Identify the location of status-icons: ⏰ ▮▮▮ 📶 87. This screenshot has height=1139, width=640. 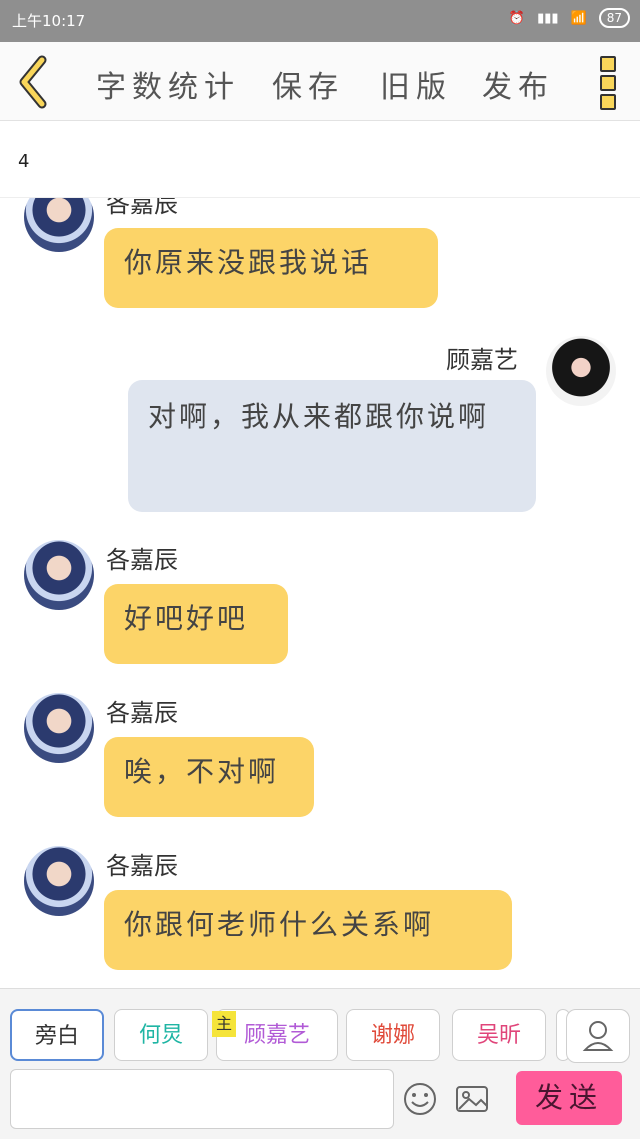
(569, 18).